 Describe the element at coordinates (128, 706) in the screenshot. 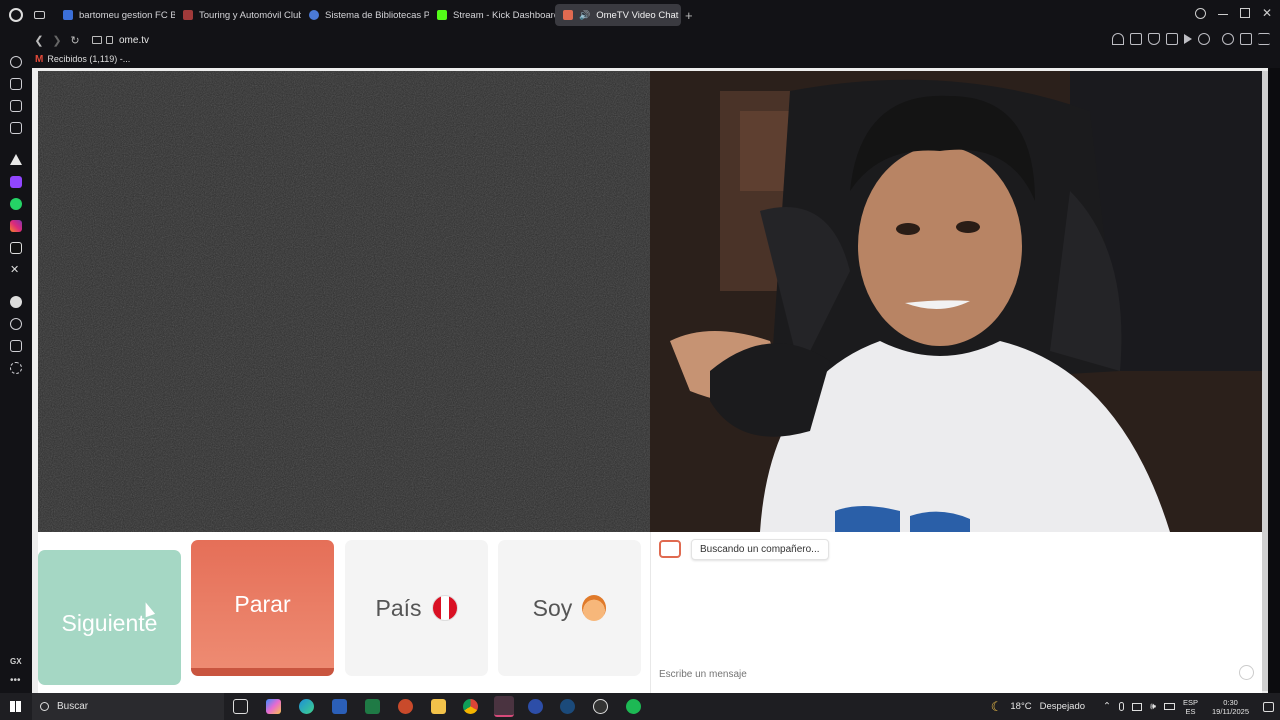

I see `taskbar-search: Buscar` at that location.